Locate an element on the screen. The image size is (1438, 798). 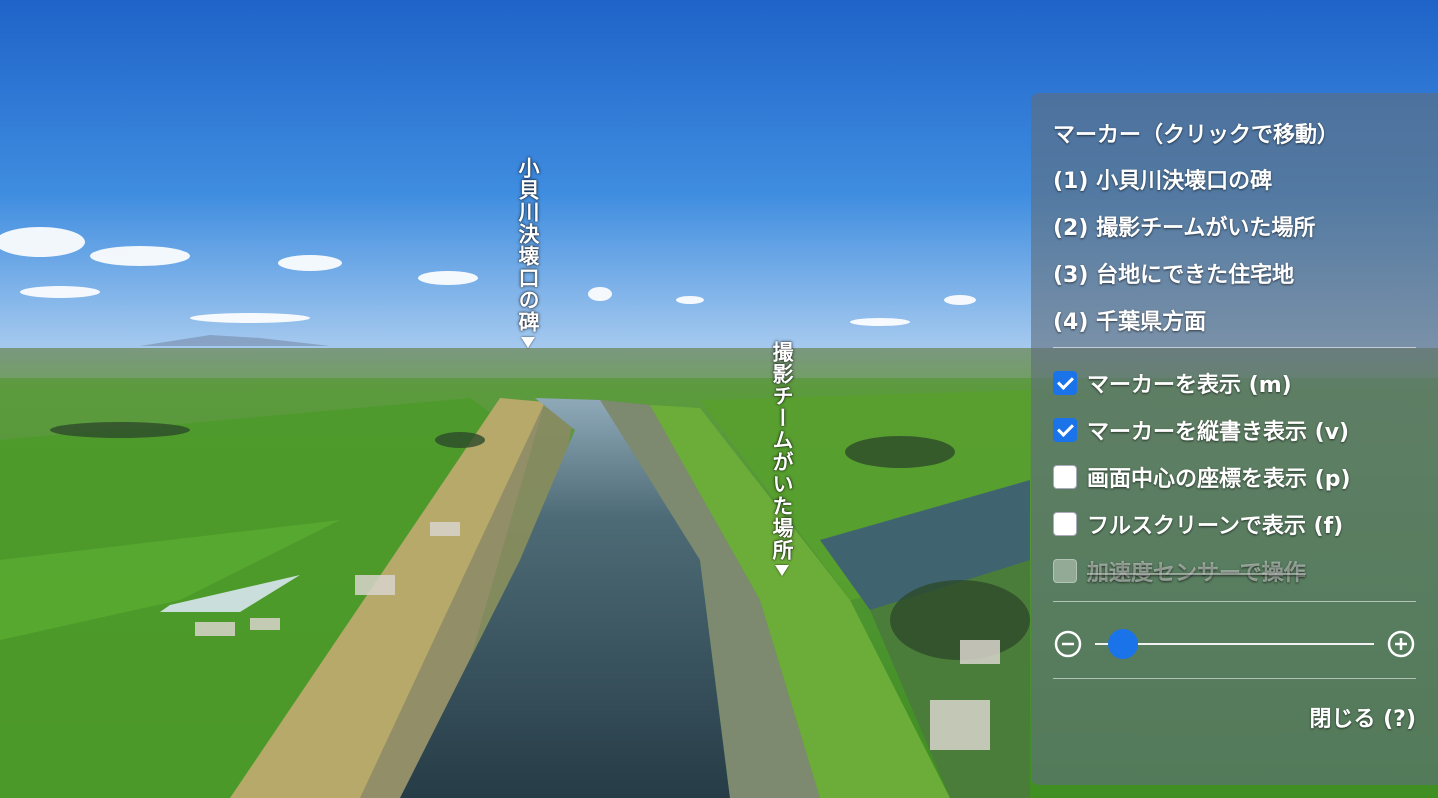
close-button: 閉じる (?) is located at coordinates (1362, 719).